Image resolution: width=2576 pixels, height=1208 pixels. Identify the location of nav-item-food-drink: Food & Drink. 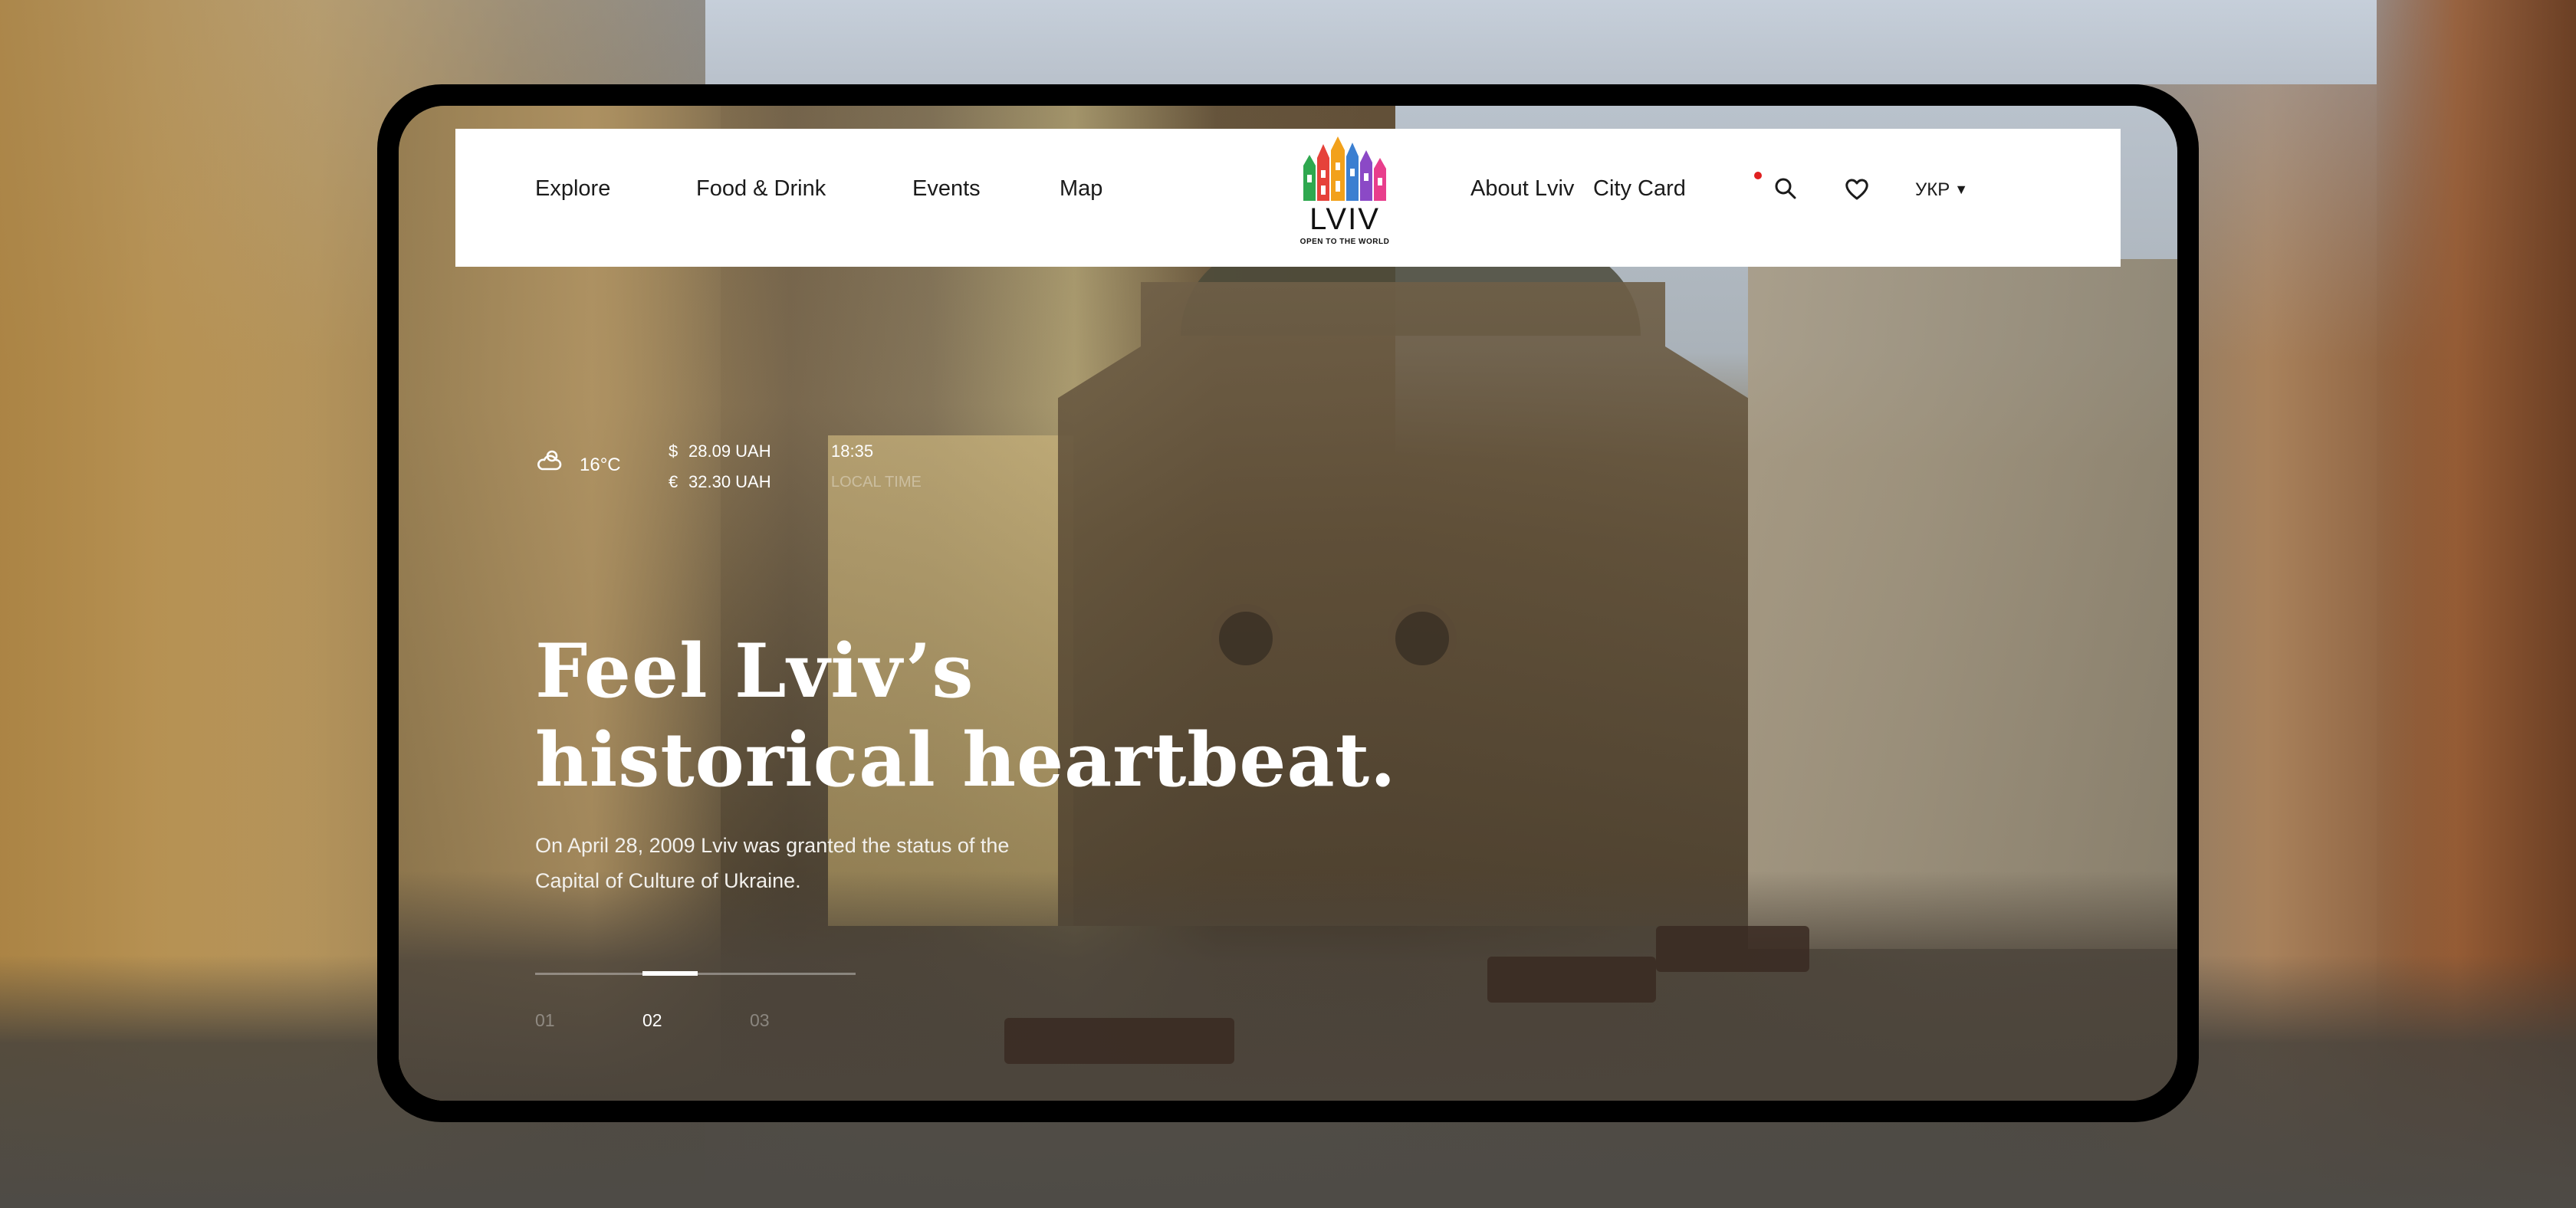
(761, 189).